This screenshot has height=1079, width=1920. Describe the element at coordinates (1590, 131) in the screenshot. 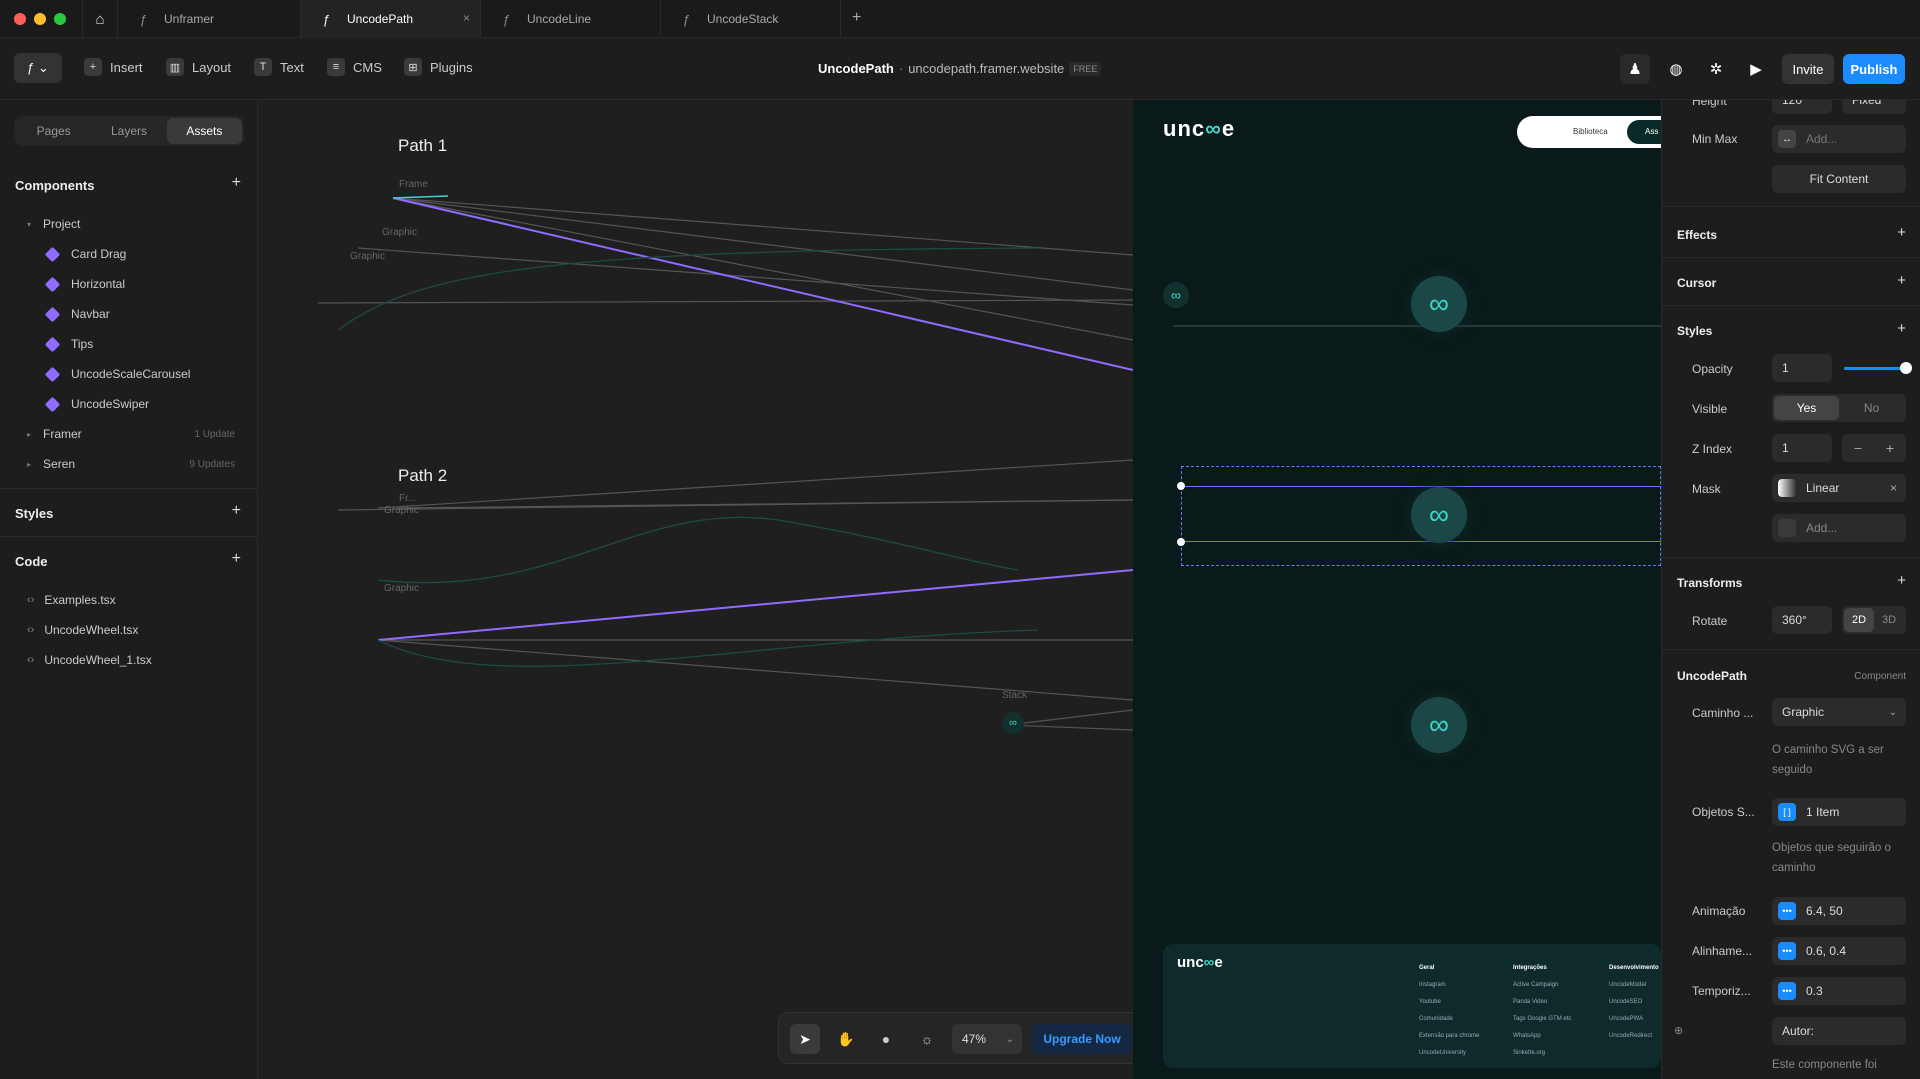

I see `nav-link: Biblioteca` at that location.